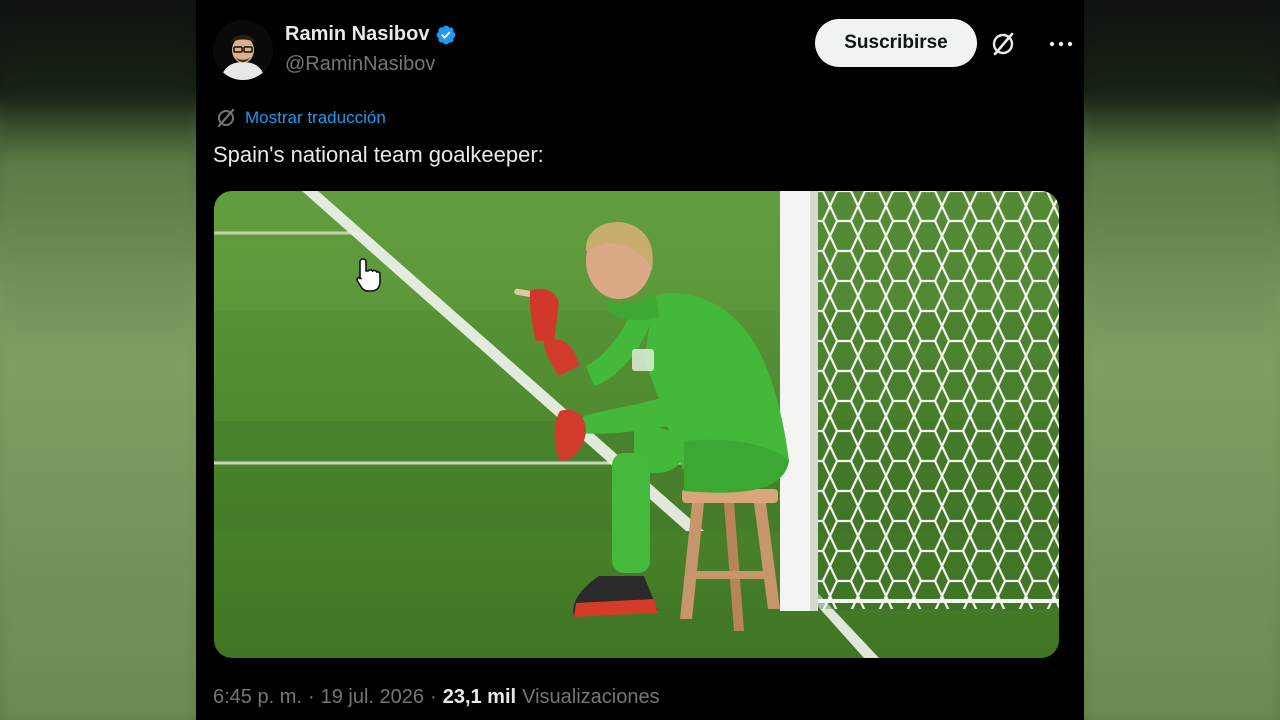 The width and height of the screenshot is (1280, 720). Describe the element at coordinates (643, 49) in the screenshot. I see `post-header: Ramin Nasibov @RaminNasibov Suscribirse` at that location.